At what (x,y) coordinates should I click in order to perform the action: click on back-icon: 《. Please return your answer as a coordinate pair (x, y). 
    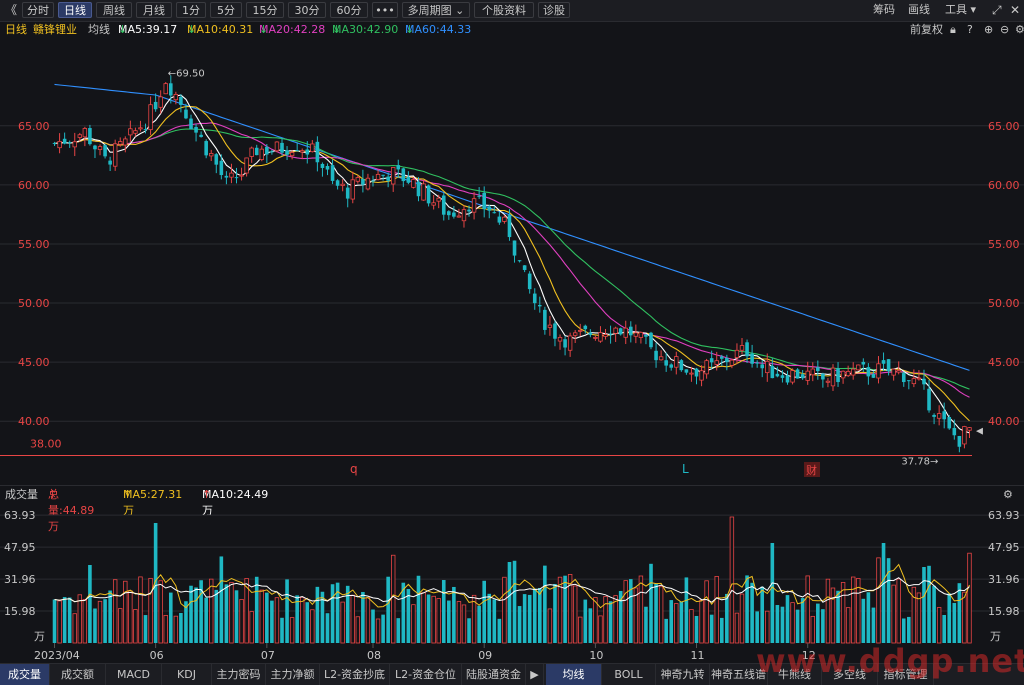
    Looking at the image, I should click on (11, 10).